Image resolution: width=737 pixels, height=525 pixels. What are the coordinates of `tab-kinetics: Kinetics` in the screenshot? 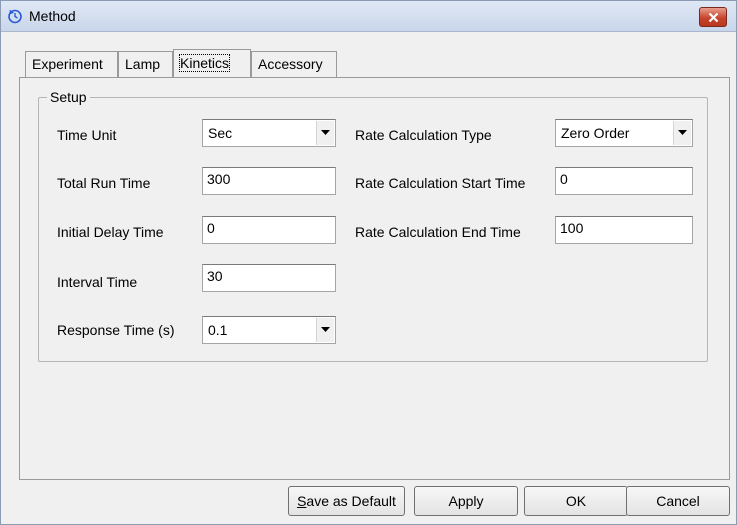 It's located at (212, 63).